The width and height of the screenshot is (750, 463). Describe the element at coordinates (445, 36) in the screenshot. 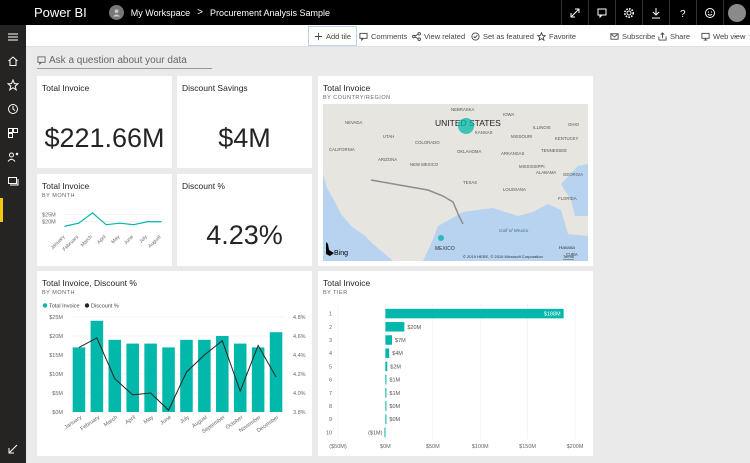

I see `view-related-label: View related` at that location.